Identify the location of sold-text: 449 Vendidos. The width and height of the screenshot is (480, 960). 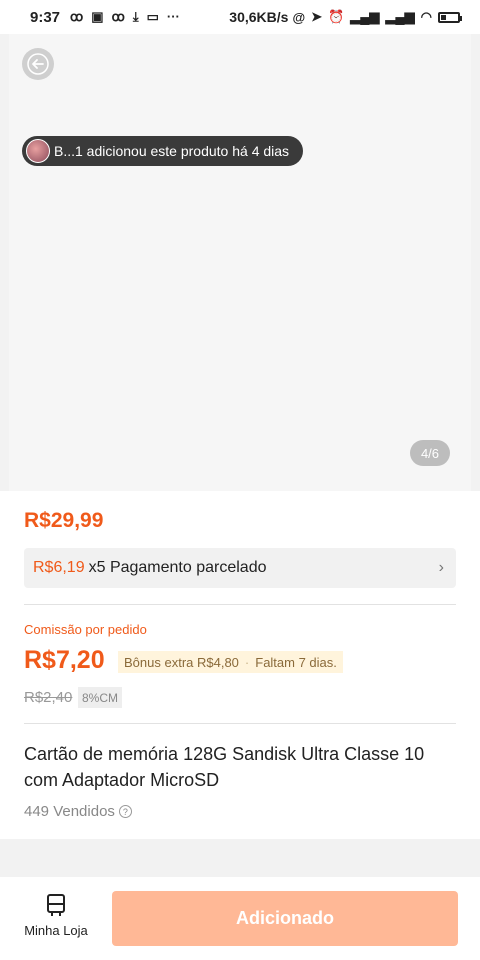
(69, 811).